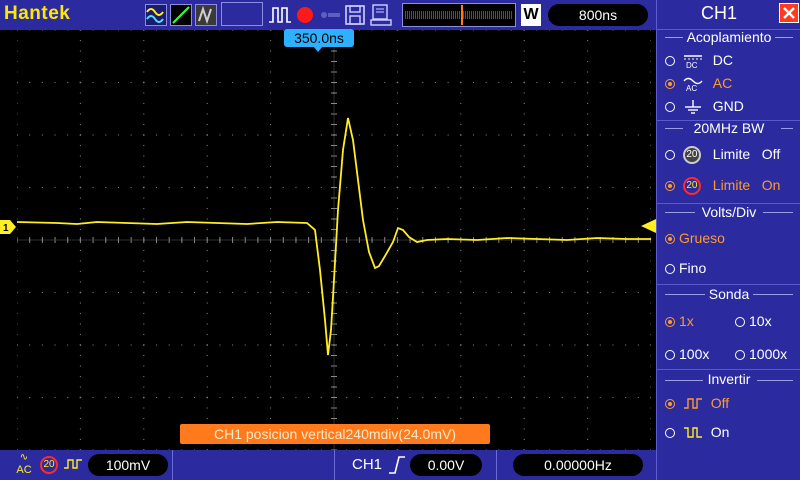  What do you see at coordinates (753, 321) in the screenshot?
I see `probe-10x-option: 10x` at bounding box center [753, 321].